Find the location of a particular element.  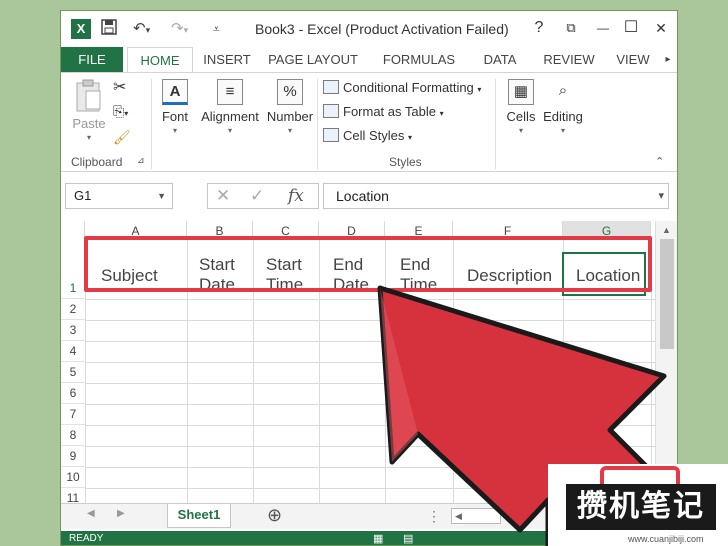

row-header-9: 9 is located at coordinates (73, 456).